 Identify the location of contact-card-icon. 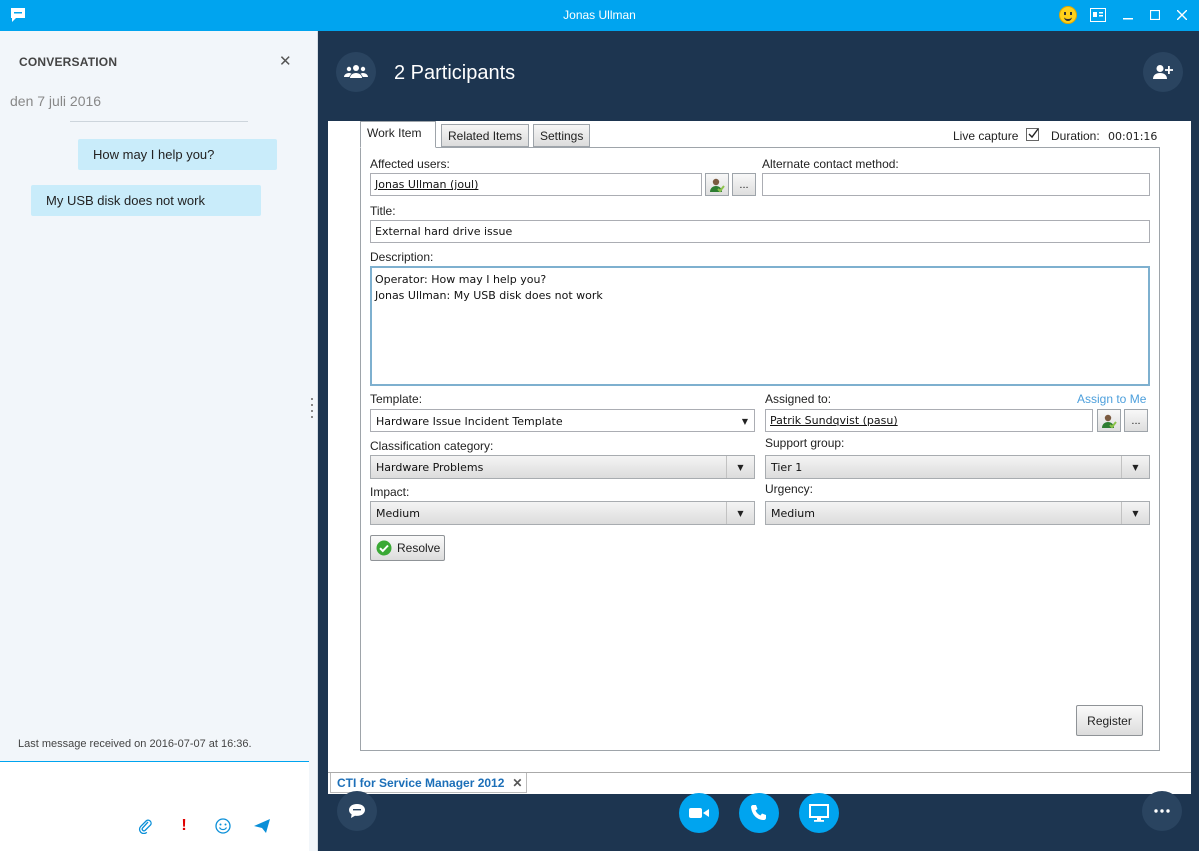
(1098, 15).